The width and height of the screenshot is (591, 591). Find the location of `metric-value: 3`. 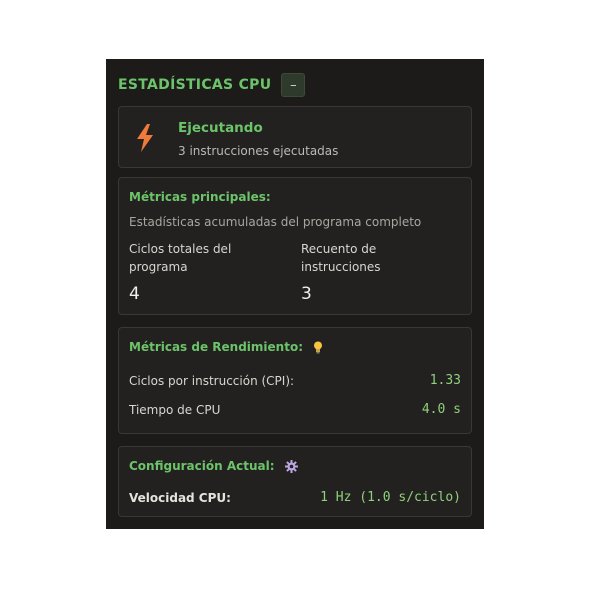

metric-value: 3 is located at coordinates (306, 294).